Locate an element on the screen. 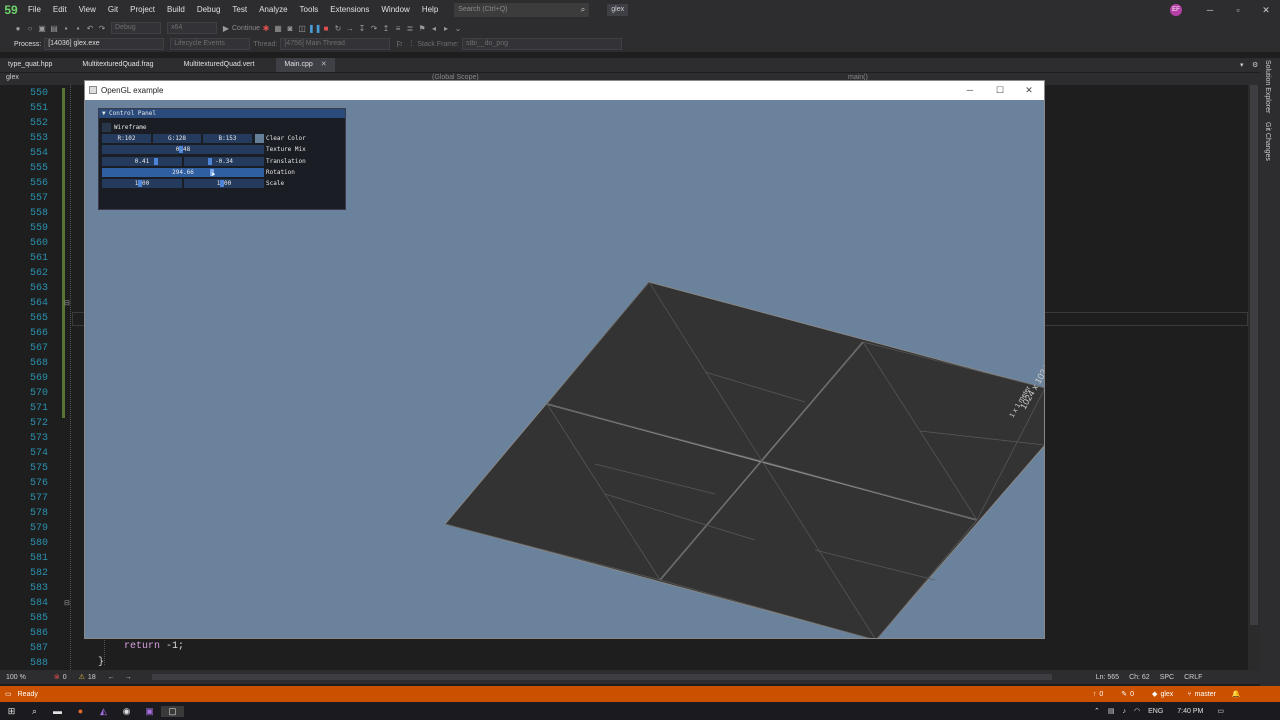 The height and width of the screenshot is (720, 1280). filter-icon: ⫶ is located at coordinates (411, 44).